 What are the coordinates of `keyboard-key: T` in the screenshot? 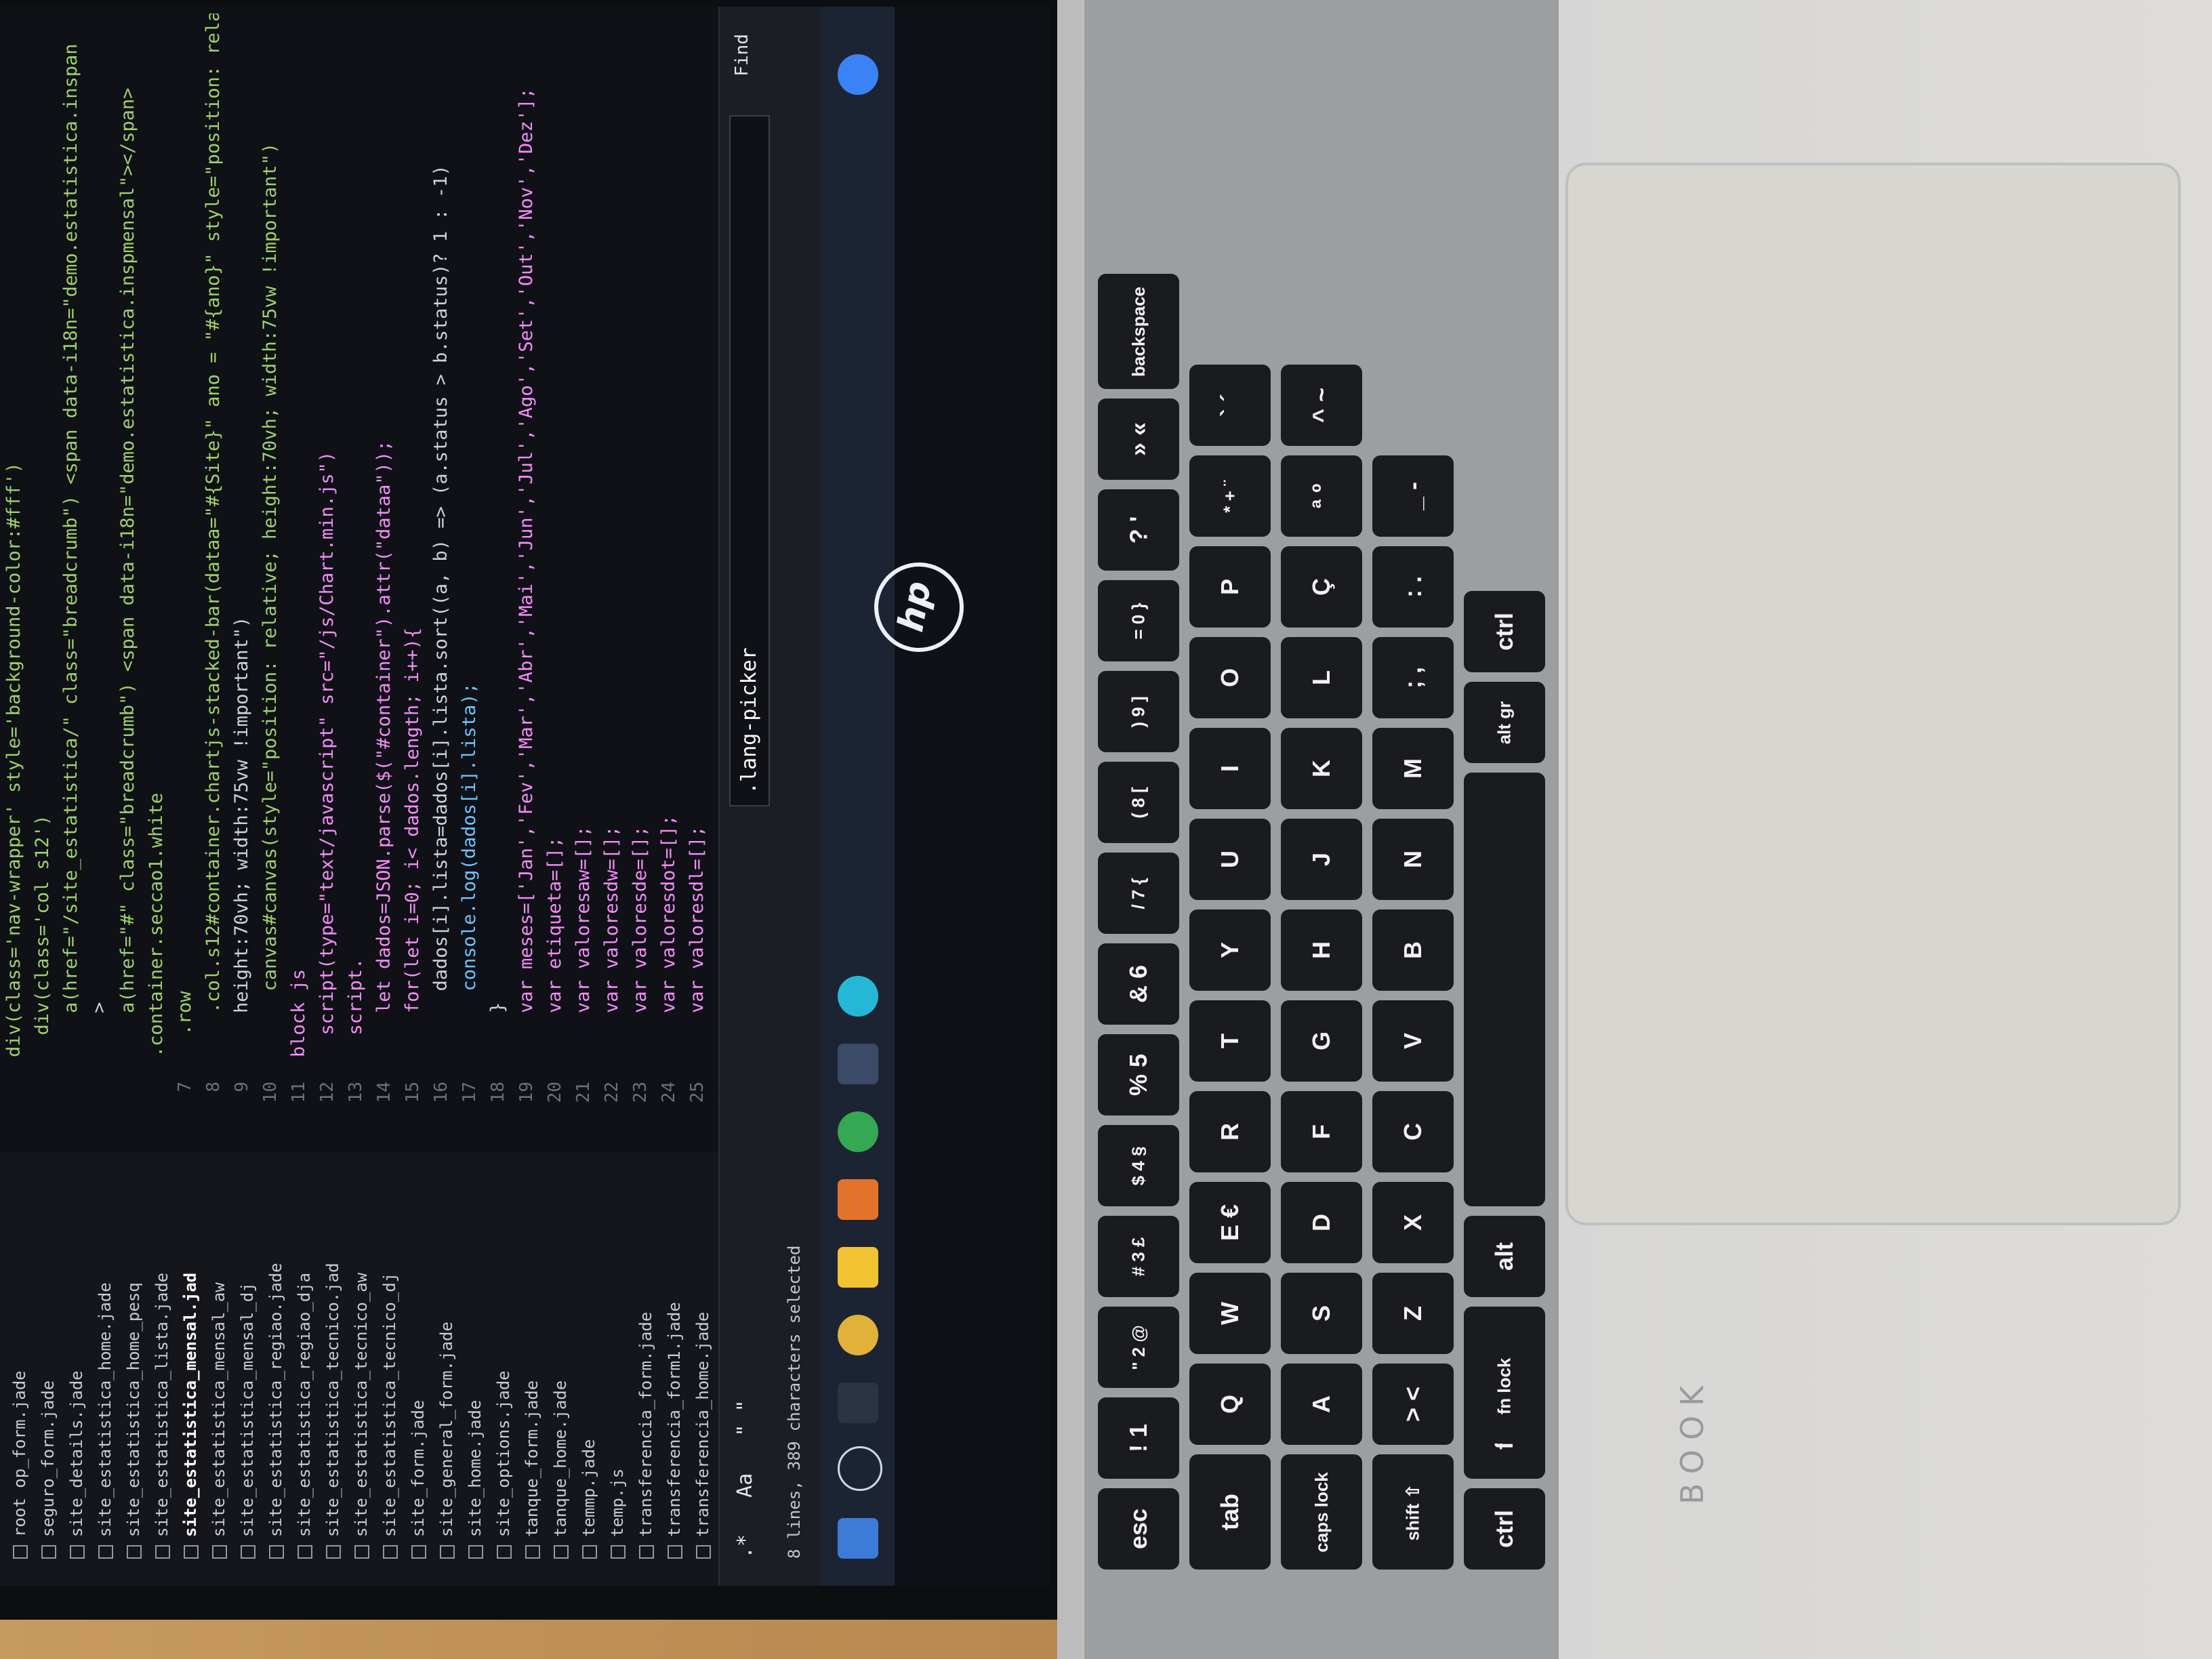 It's located at (1230, 1041).